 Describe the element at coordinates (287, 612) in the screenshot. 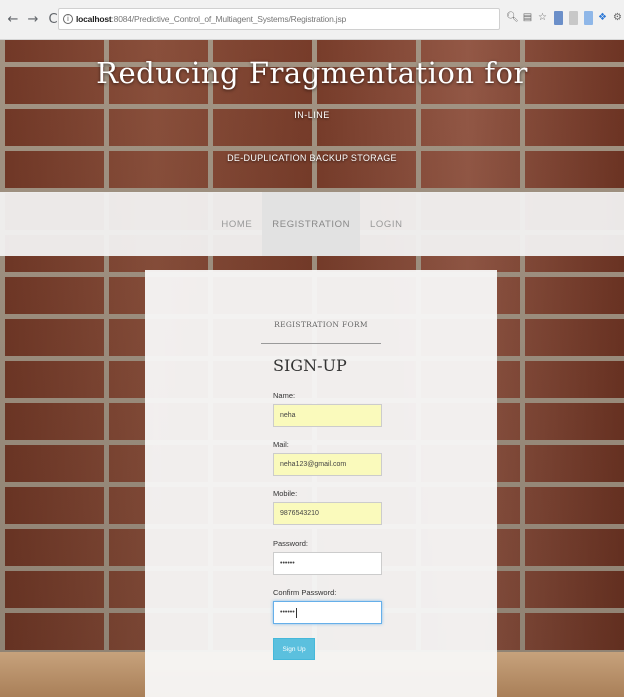

I see `confirm-password-value: ••••••` at that location.